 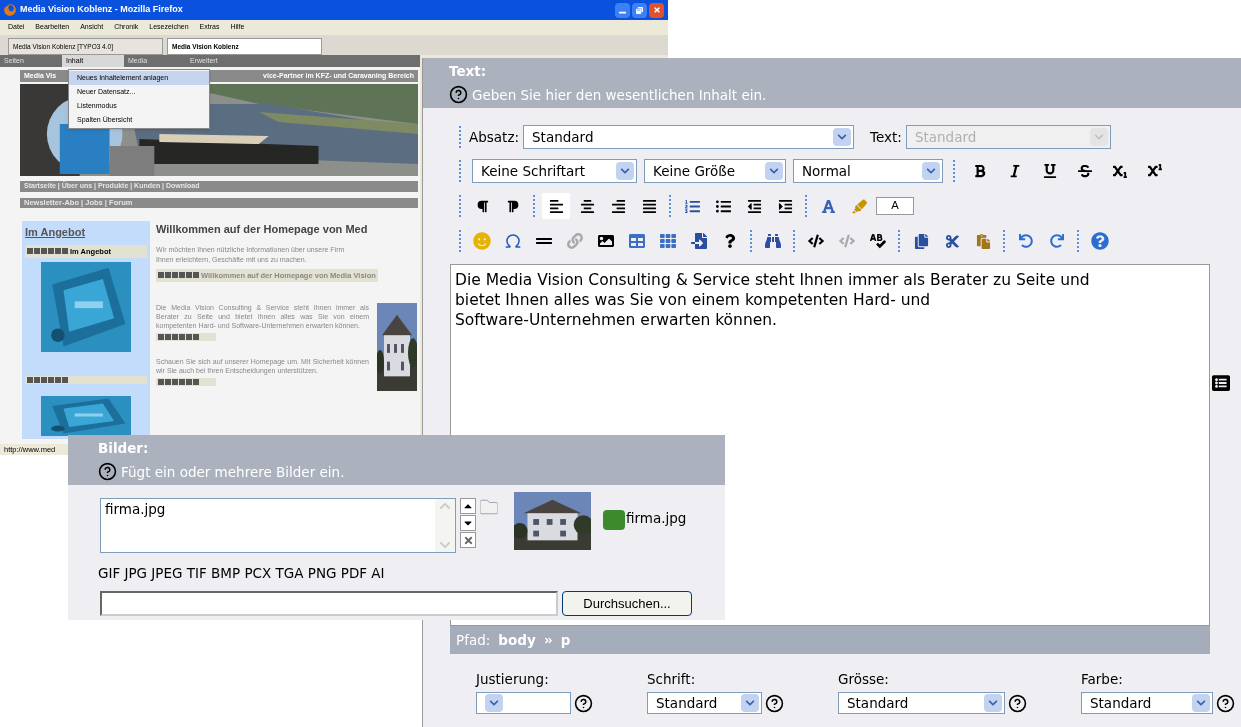 I want to click on sidebar-title: Im Angebot, so click(x=86, y=232).